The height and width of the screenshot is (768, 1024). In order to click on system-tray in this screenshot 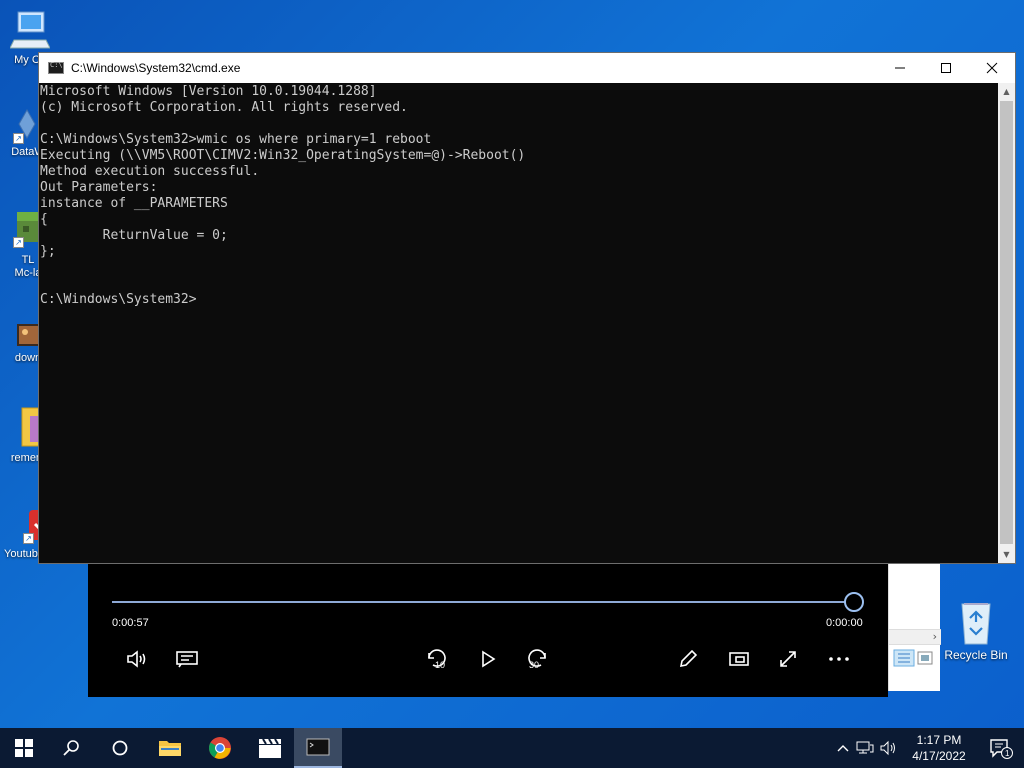, I will do `click(869, 748)`.